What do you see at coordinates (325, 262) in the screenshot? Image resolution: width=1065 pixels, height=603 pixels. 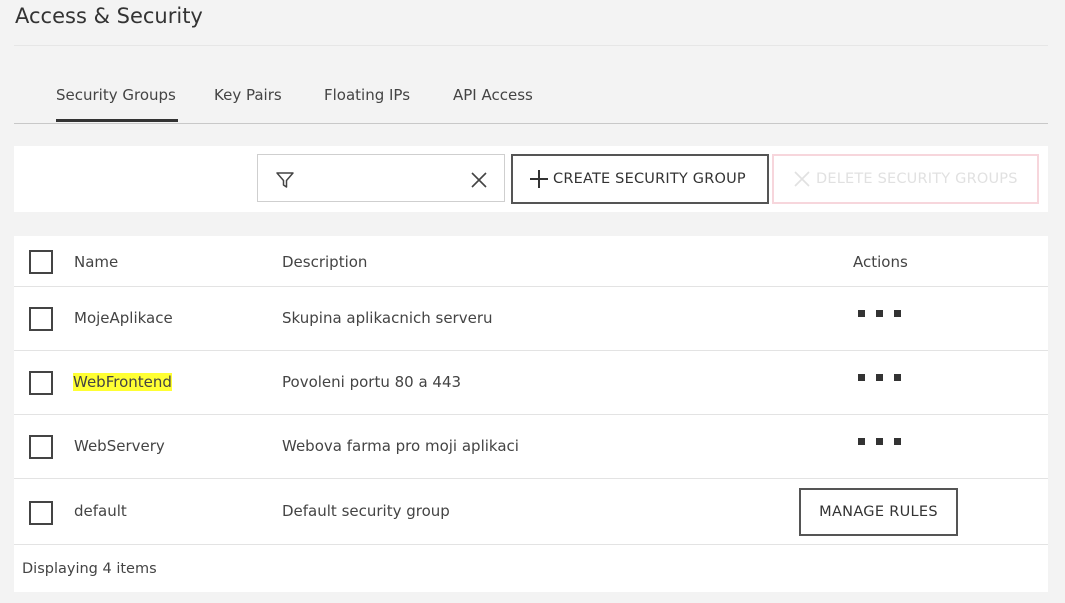 I see `column-header-description: Description` at bounding box center [325, 262].